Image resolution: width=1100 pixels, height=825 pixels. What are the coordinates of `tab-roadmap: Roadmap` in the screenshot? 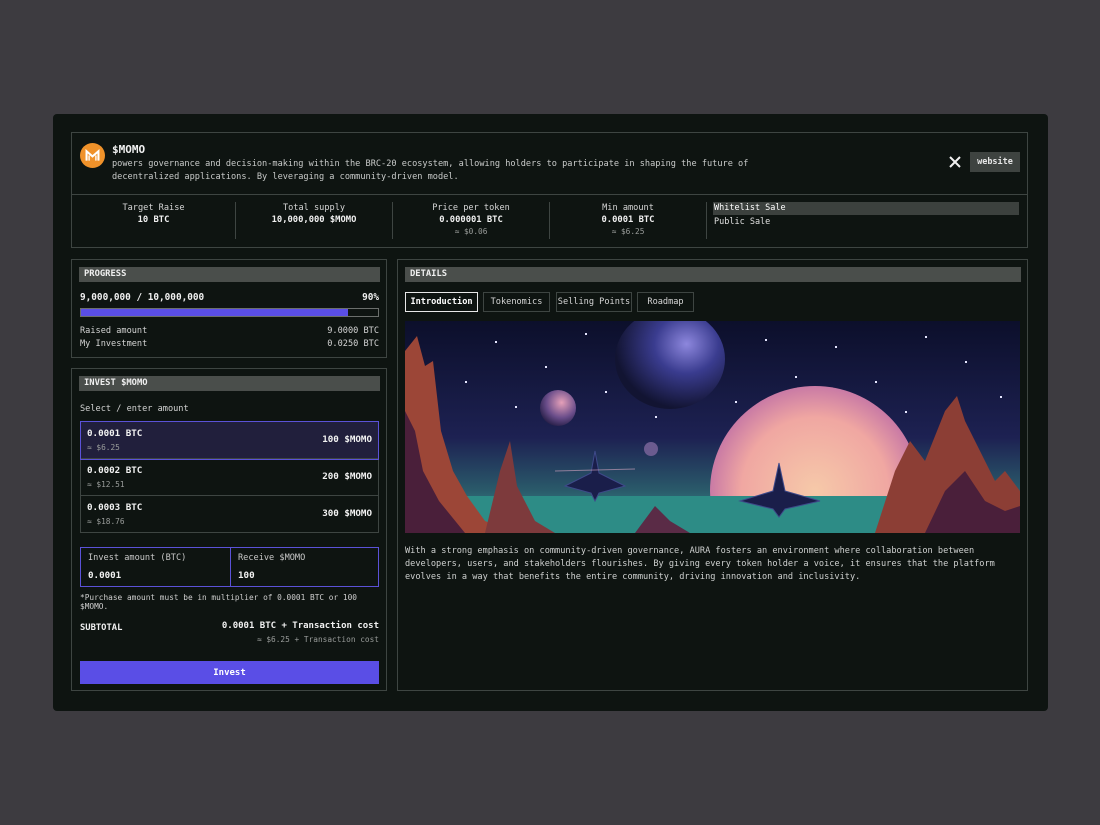 It's located at (665, 302).